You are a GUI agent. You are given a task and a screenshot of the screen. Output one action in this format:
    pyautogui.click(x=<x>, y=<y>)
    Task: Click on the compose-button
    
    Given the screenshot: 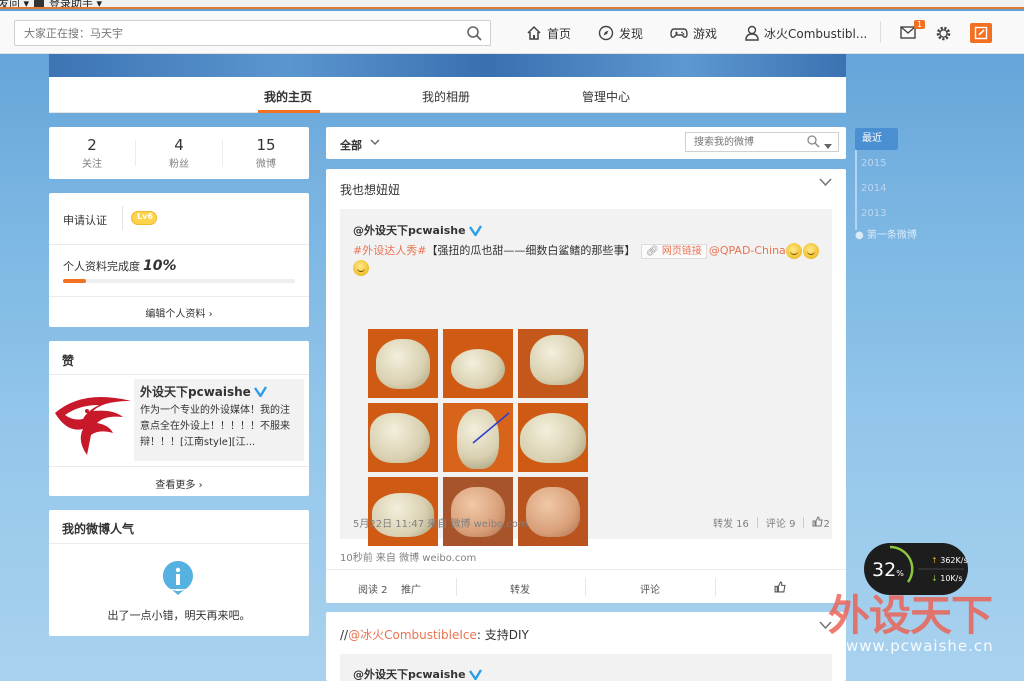 What is the action you would take?
    pyautogui.click(x=981, y=33)
    